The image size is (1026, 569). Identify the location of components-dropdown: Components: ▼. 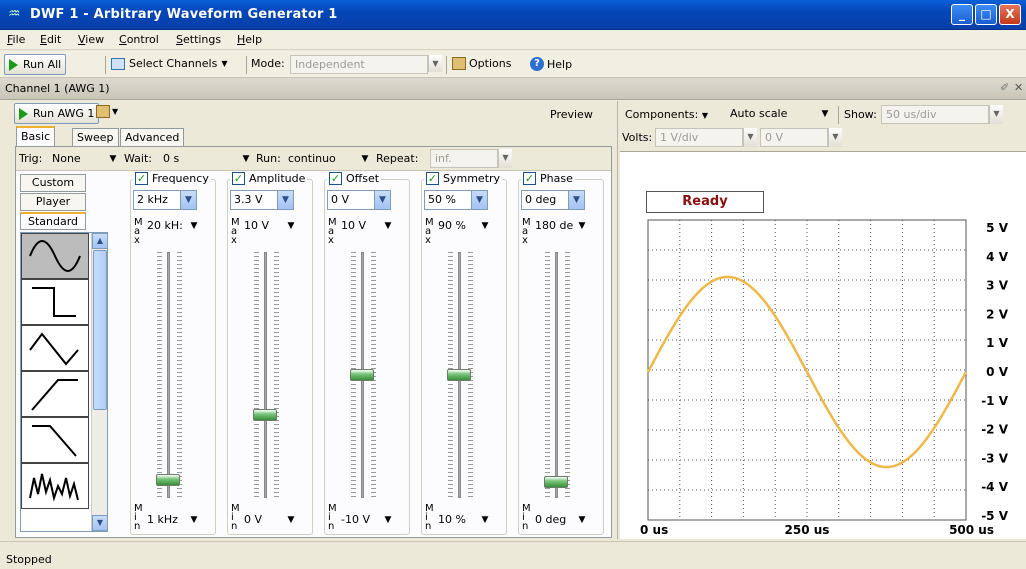
(666, 114).